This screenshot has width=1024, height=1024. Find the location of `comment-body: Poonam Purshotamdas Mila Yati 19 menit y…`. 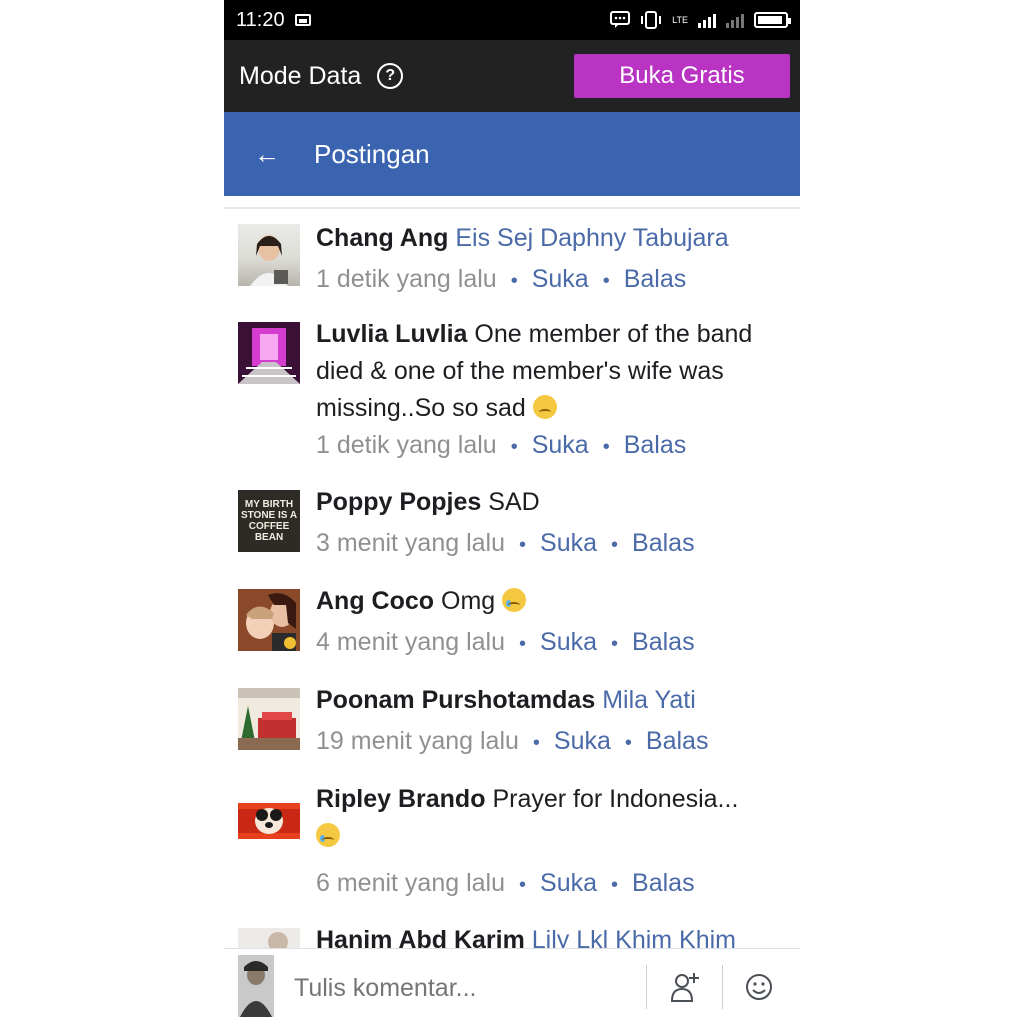

comment-body: Poonam Purshotamdas Mila Yati 19 menit y… is located at coordinates (548, 722).